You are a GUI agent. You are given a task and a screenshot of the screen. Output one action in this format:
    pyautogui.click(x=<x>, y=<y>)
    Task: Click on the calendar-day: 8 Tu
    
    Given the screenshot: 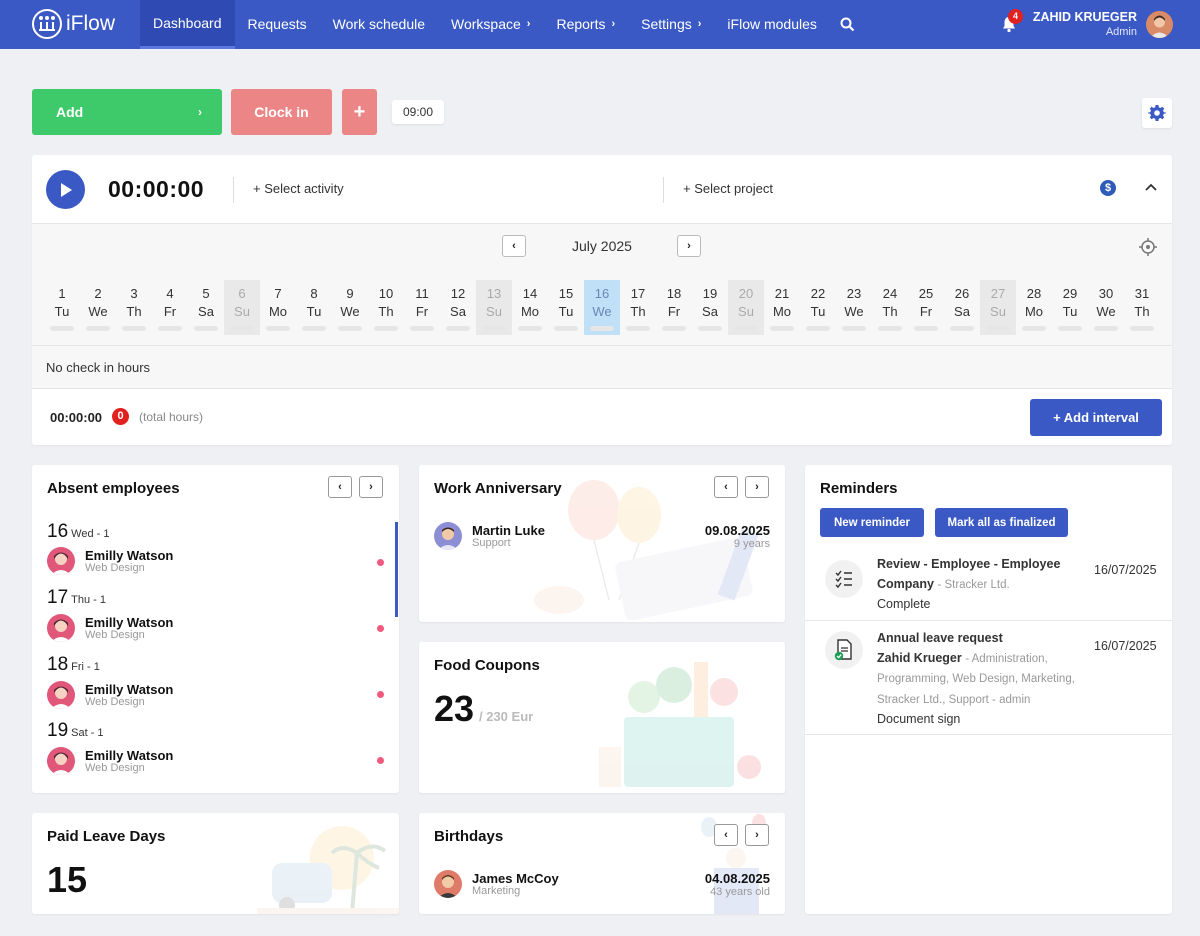 What is the action you would take?
    pyautogui.click(x=314, y=307)
    